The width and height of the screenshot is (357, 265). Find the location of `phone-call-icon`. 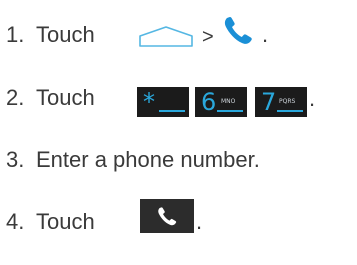

phone-call-icon is located at coordinates (167, 216).